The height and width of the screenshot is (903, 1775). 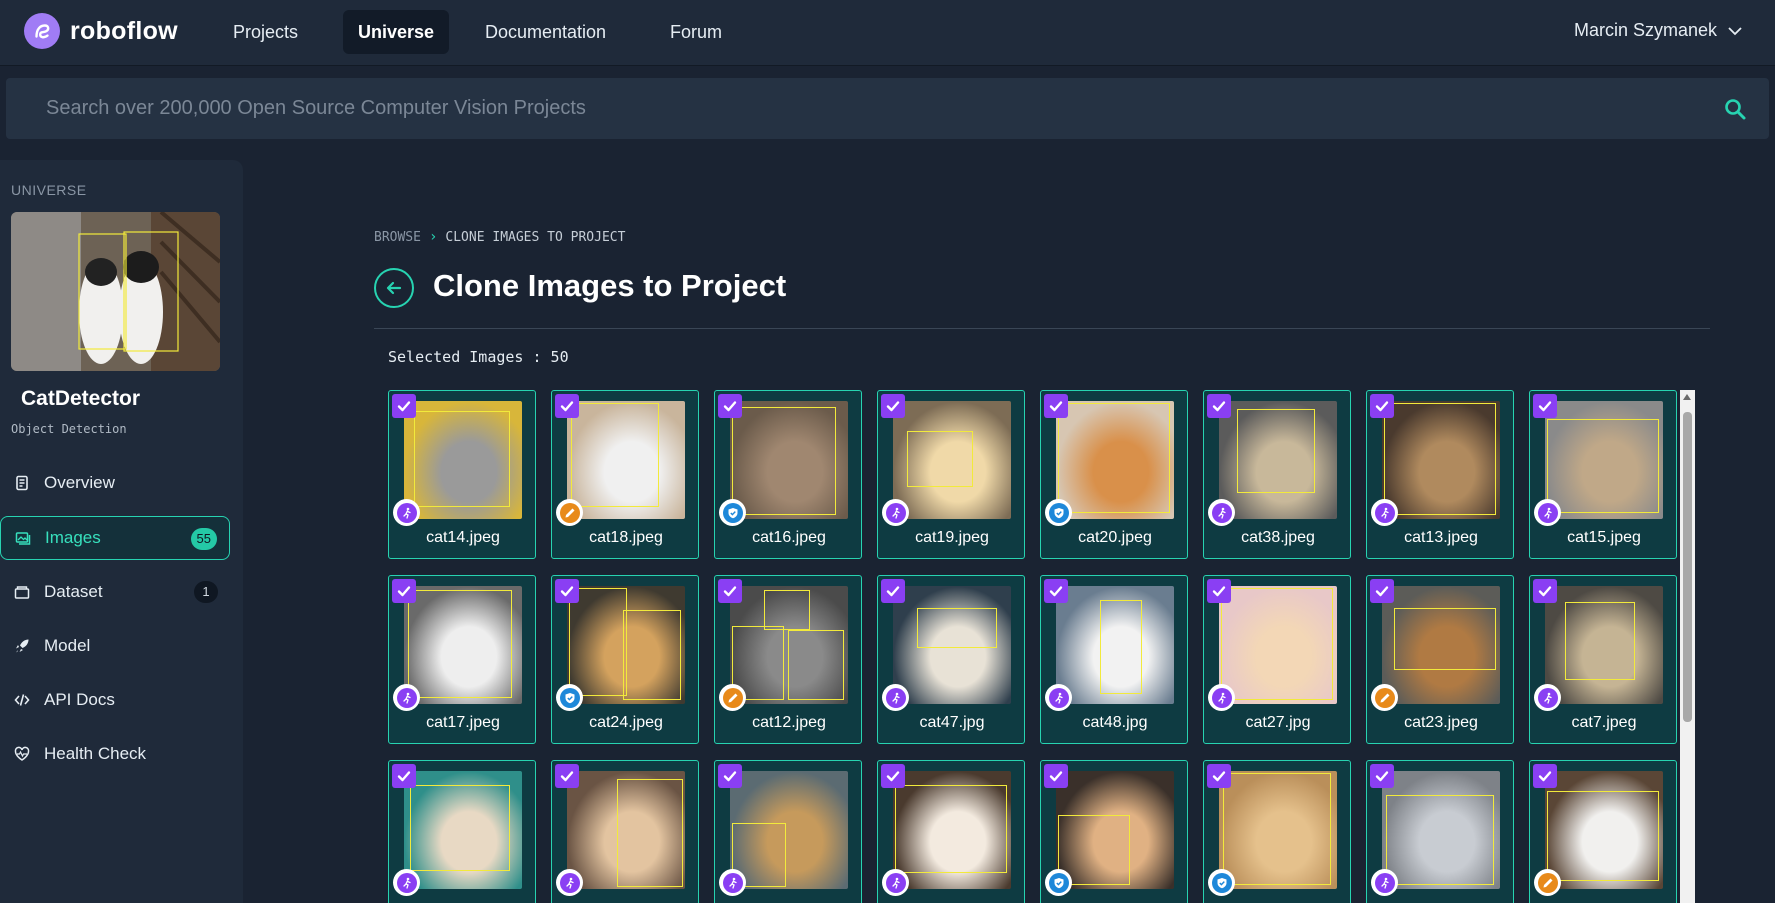 What do you see at coordinates (1277, 474) in the screenshot?
I see `image-card: cat38.jpeg` at bounding box center [1277, 474].